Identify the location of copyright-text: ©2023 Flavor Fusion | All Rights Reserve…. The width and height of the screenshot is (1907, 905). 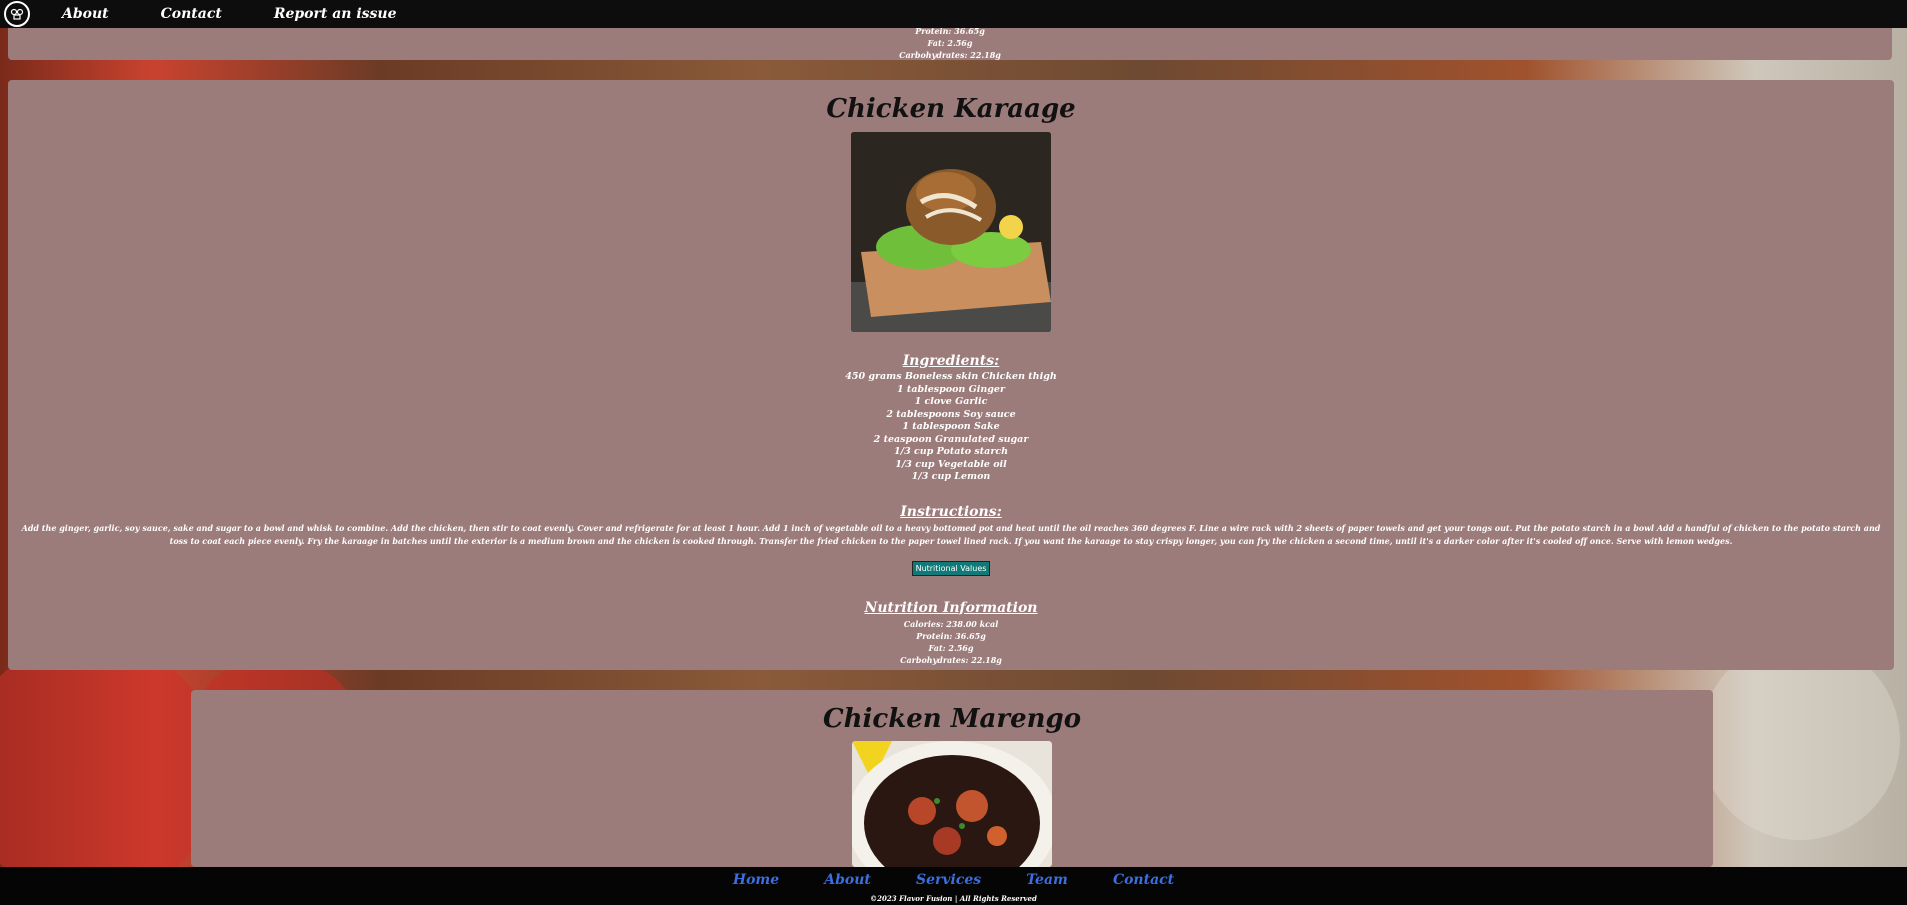
(953, 898).